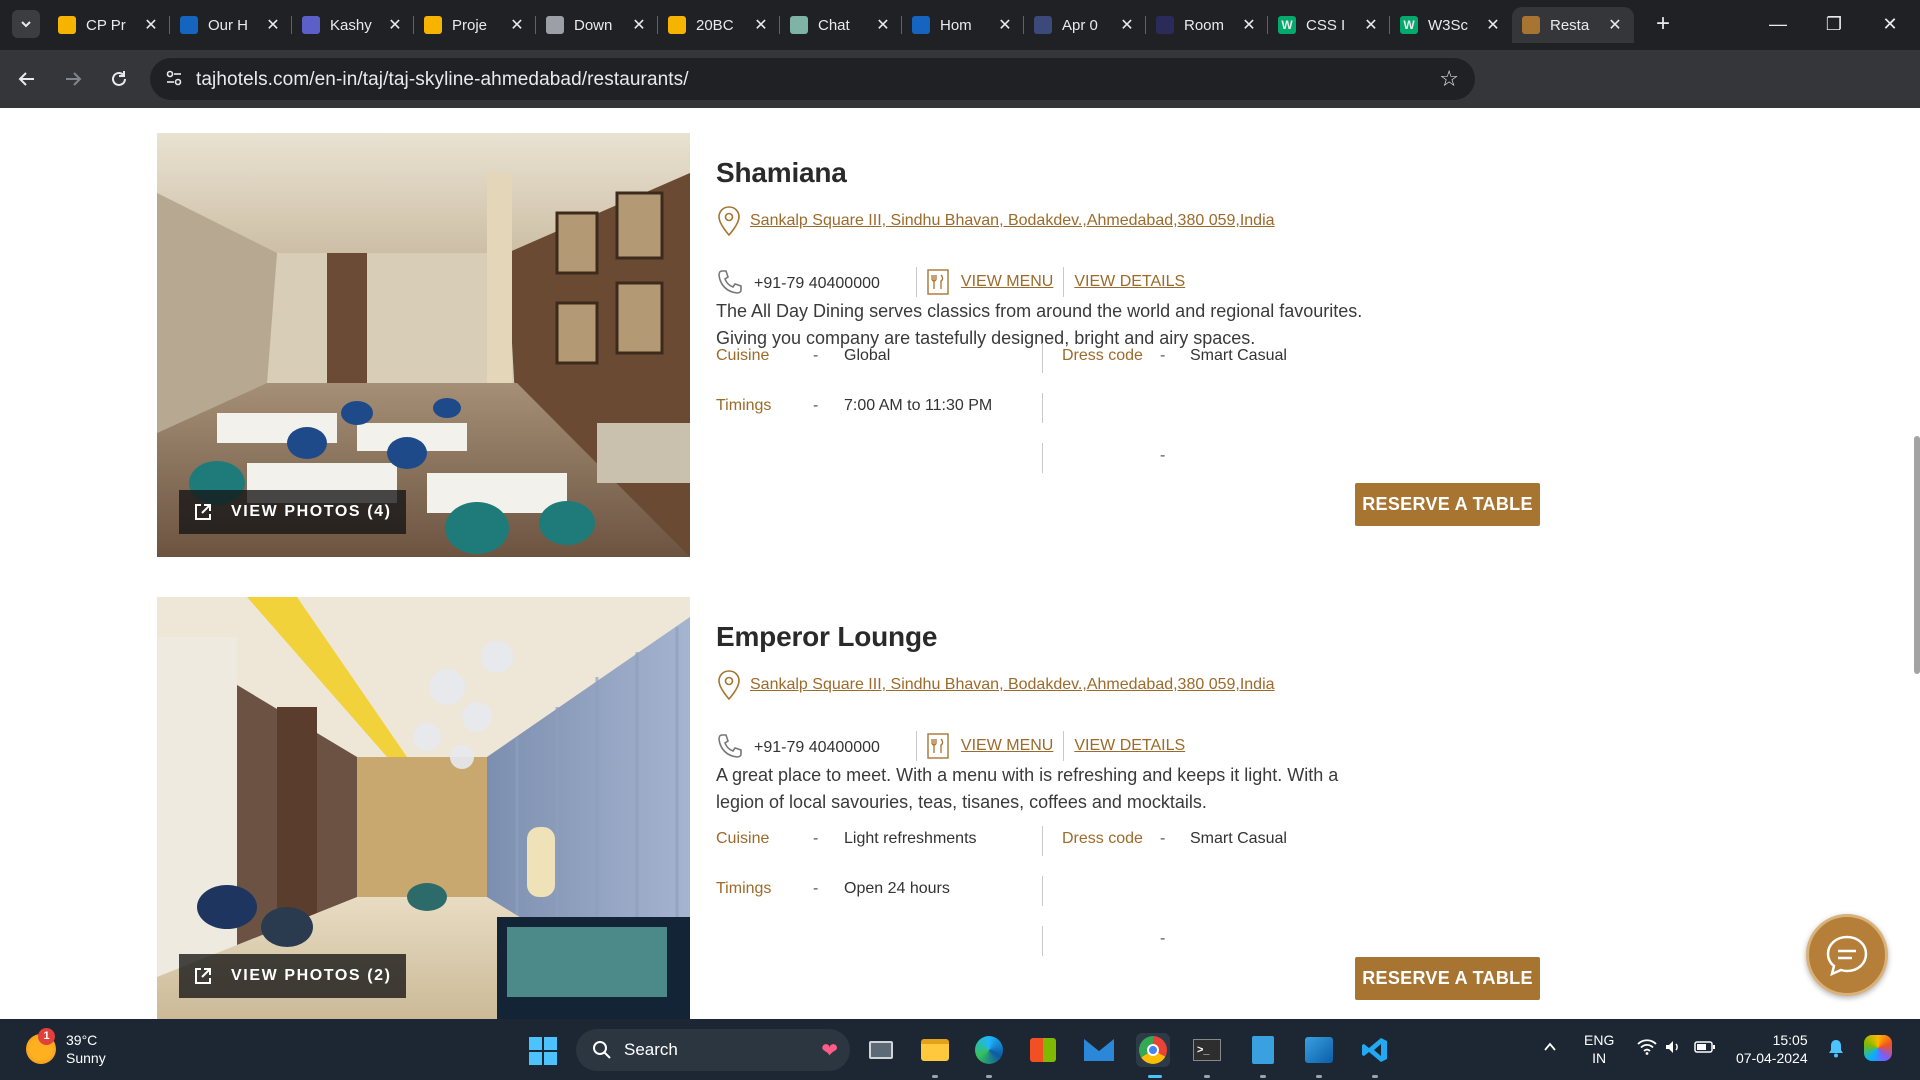 The height and width of the screenshot is (1080, 1920). What do you see at coordinates (353, 25) in the screenshot?
I see `browser-tab: Kashy ✕` at bounding box center [353, 25].